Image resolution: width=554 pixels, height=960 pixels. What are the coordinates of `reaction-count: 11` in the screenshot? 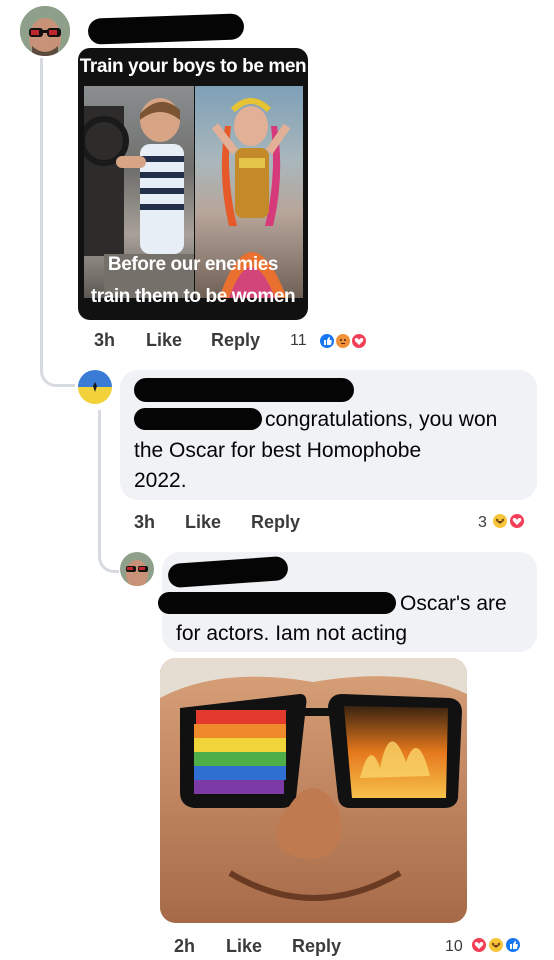 It's located at (298, 341).